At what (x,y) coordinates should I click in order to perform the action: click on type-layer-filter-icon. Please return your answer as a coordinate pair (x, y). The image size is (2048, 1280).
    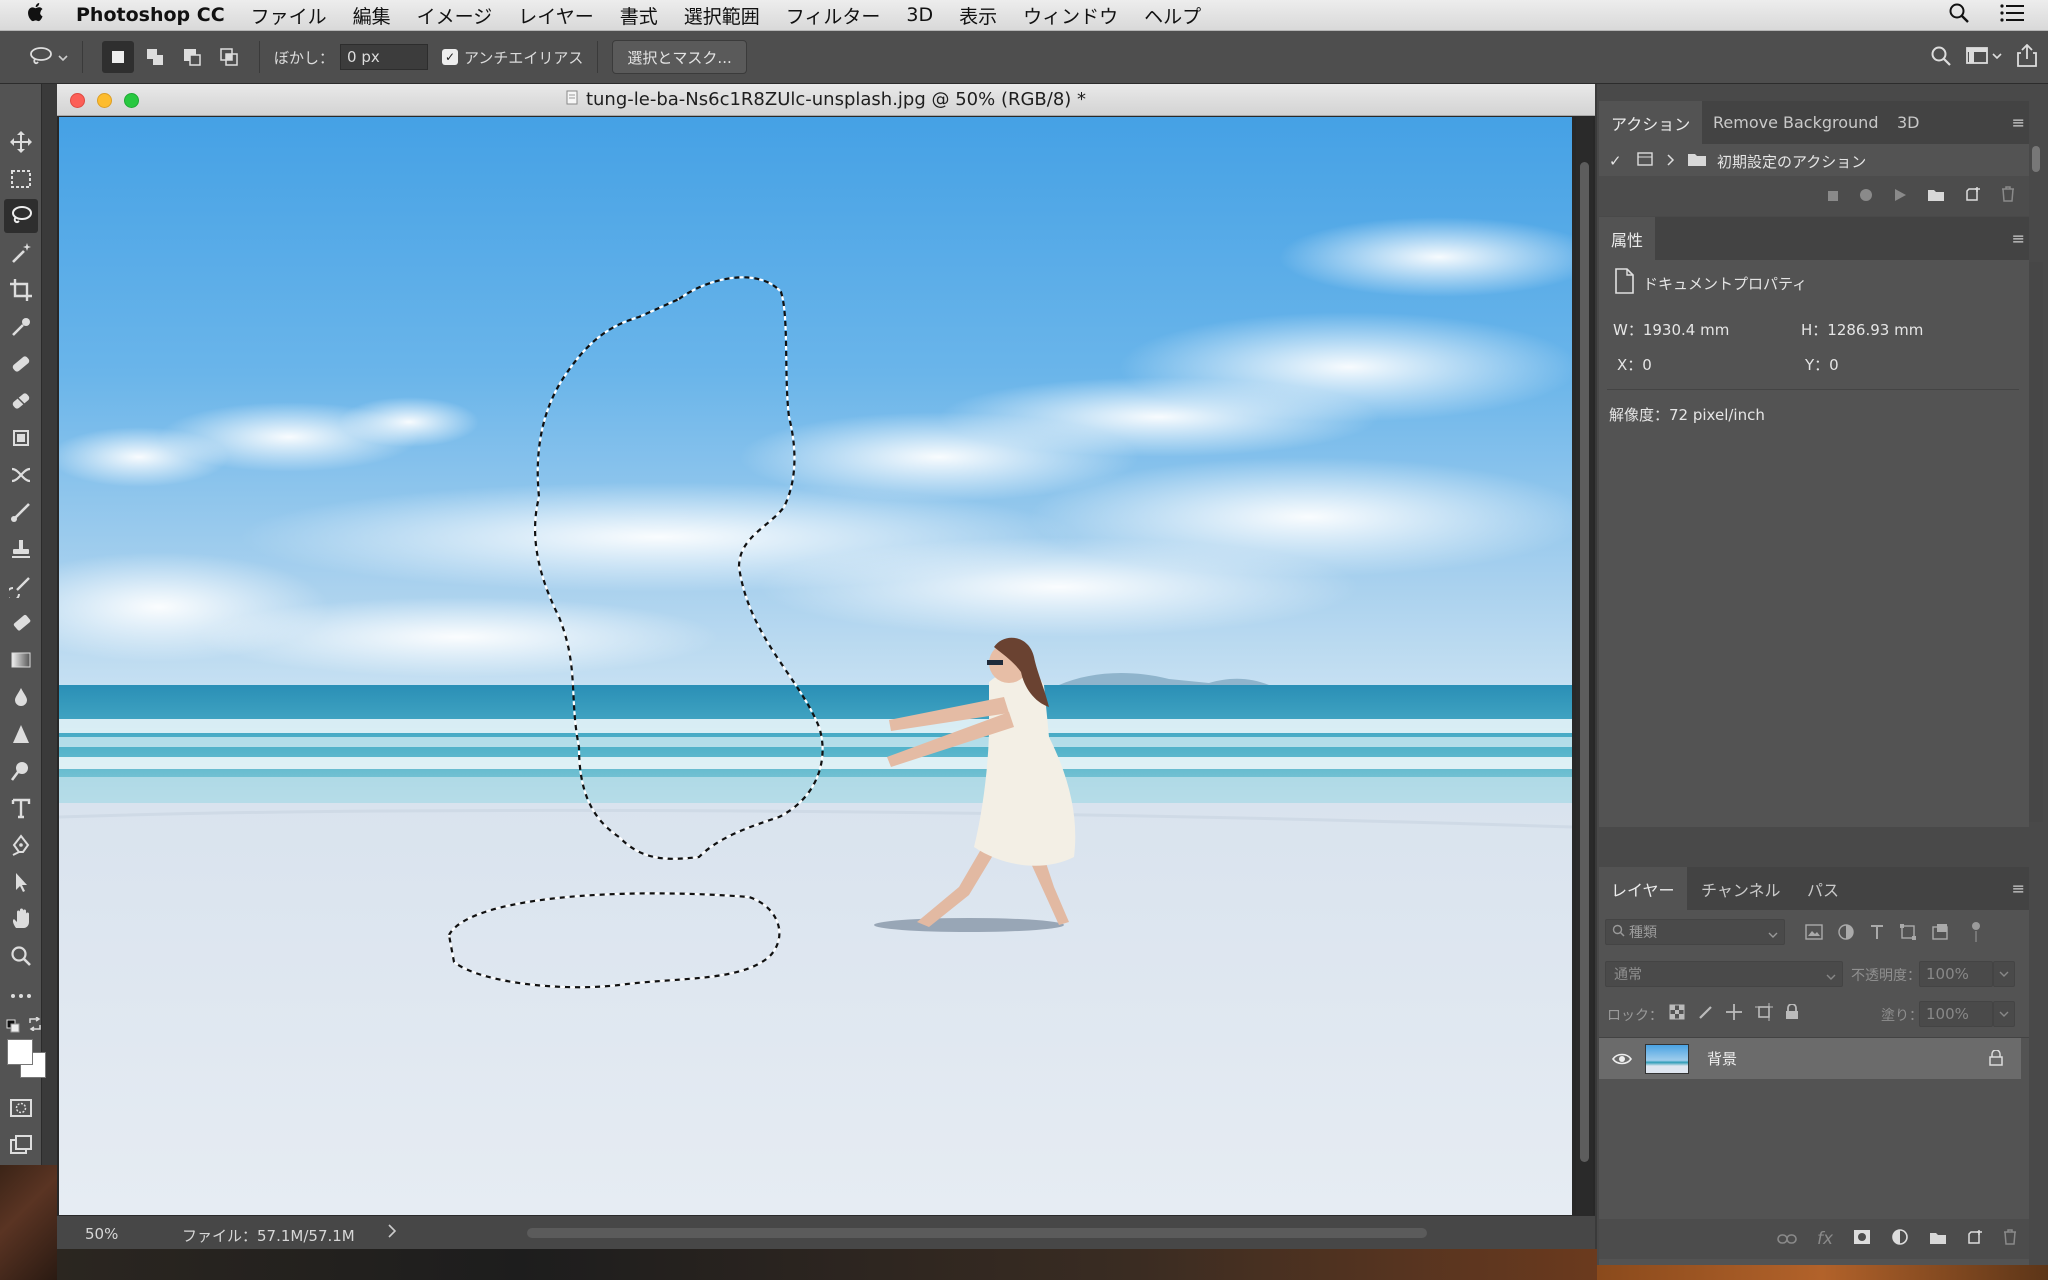
    Looking at the image, I should click on (1877, 934).